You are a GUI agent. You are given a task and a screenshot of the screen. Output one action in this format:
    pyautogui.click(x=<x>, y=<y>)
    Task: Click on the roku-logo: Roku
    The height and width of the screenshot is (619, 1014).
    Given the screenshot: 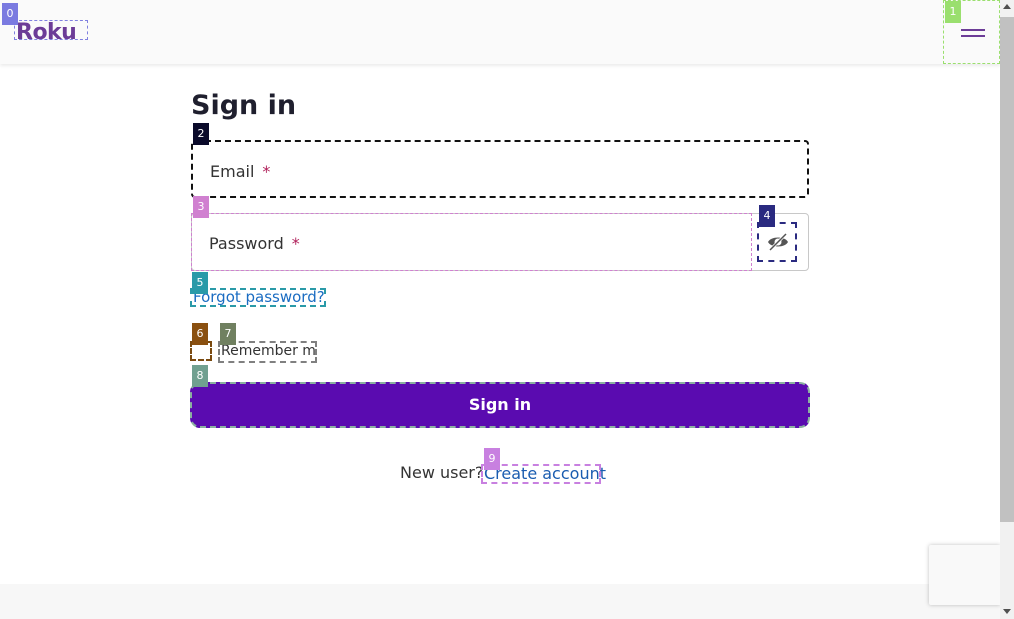 What is the action you would take?
    pyautogui.click(x=46, y=29)
    